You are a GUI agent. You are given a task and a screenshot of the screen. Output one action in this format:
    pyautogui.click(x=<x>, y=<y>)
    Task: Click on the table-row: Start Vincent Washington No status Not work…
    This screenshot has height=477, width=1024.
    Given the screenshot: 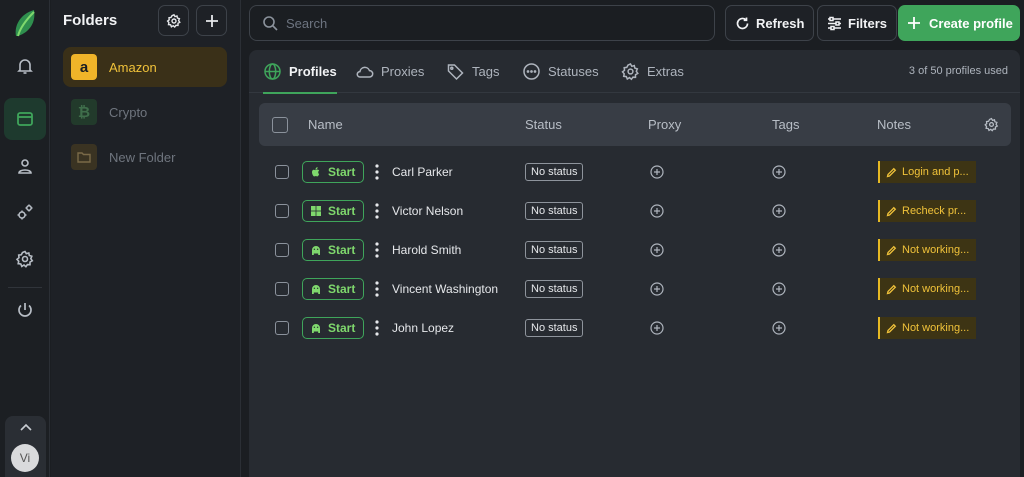 What is the action you would take?
    pyautogui.click(x=635, y=288)
    